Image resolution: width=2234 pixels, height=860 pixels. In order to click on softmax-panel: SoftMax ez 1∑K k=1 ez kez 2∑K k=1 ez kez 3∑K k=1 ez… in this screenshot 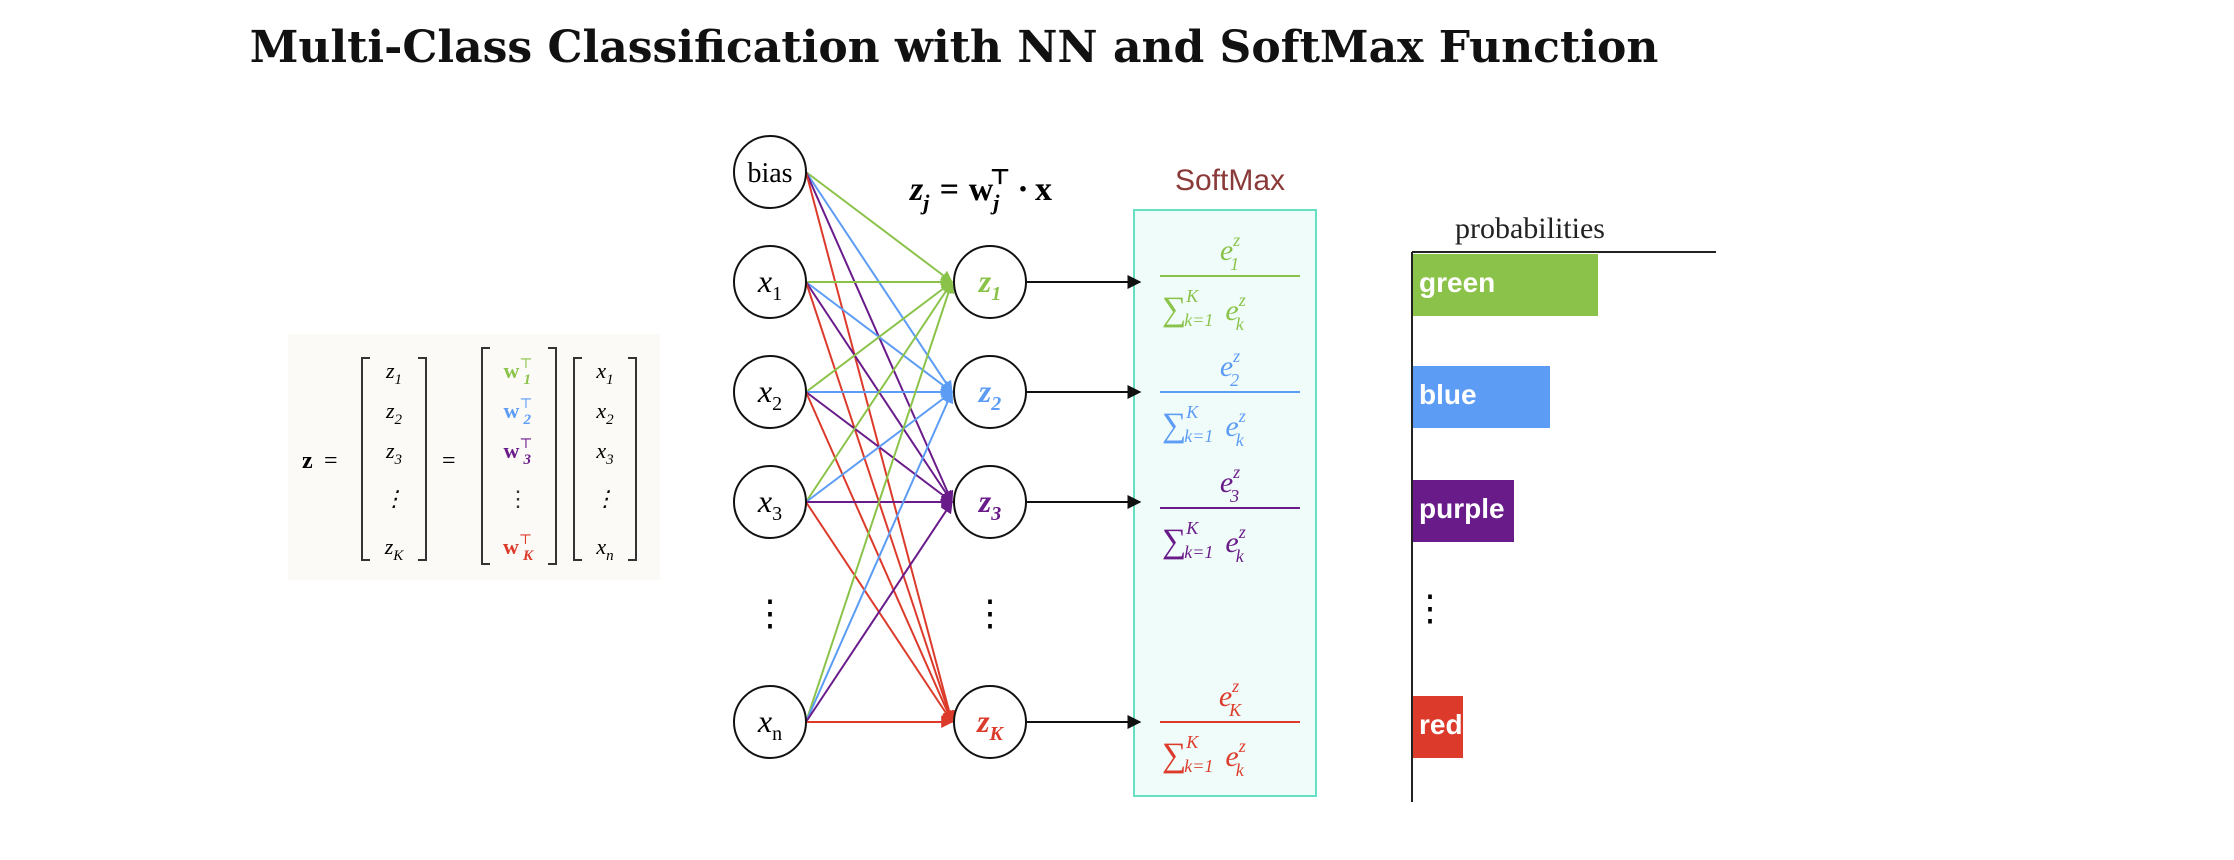, I will do `click(1225, 480)`.